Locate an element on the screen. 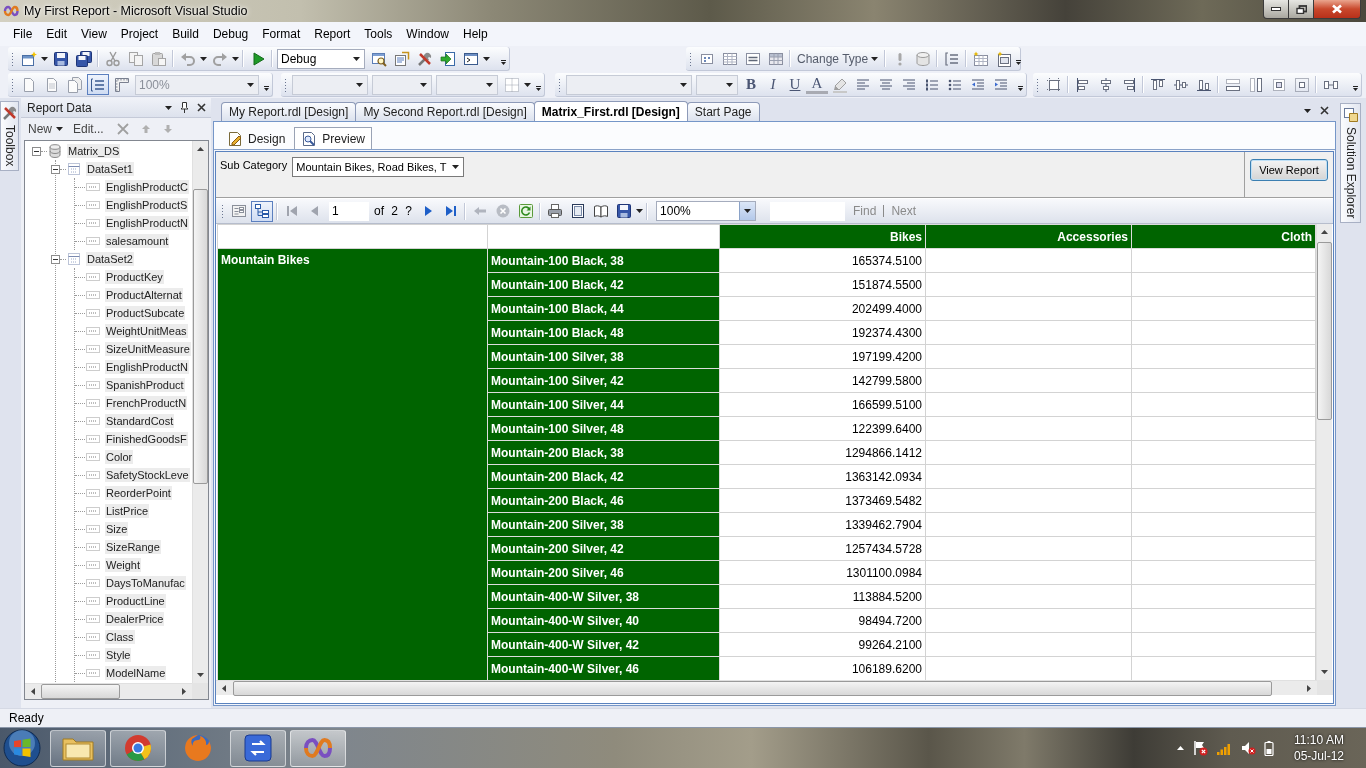  document-tab: My Report.rdl [Design] is located at coordinates (289, 111).